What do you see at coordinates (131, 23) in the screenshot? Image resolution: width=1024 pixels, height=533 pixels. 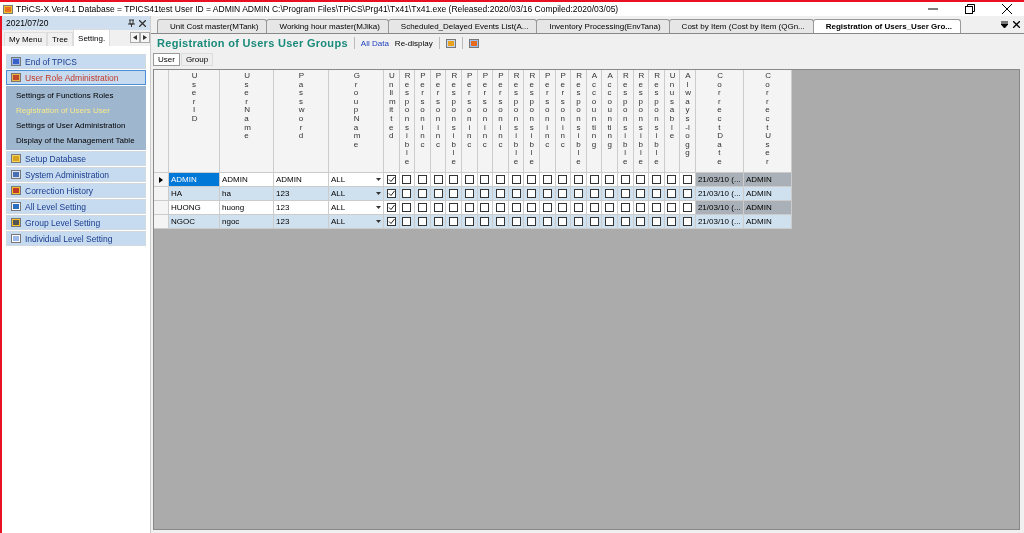 I see `pin-icon` at bounding box center [131, 23].